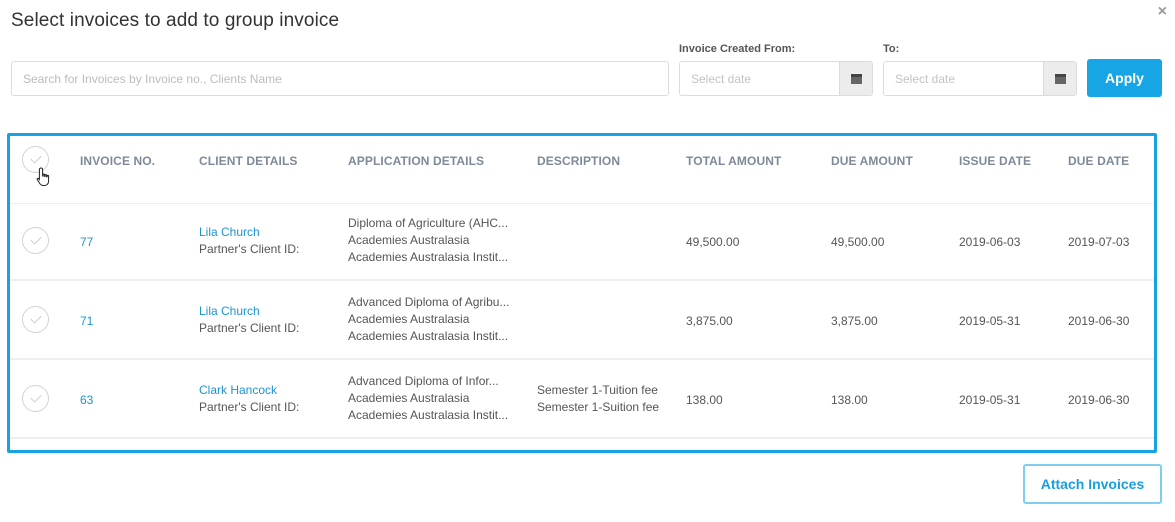 The width and height of the screenshot is (1175, 522). Describe the element at coordinates (1098, 161) in the screenshot. I see `header-due-date: DUE DATE` at that location.